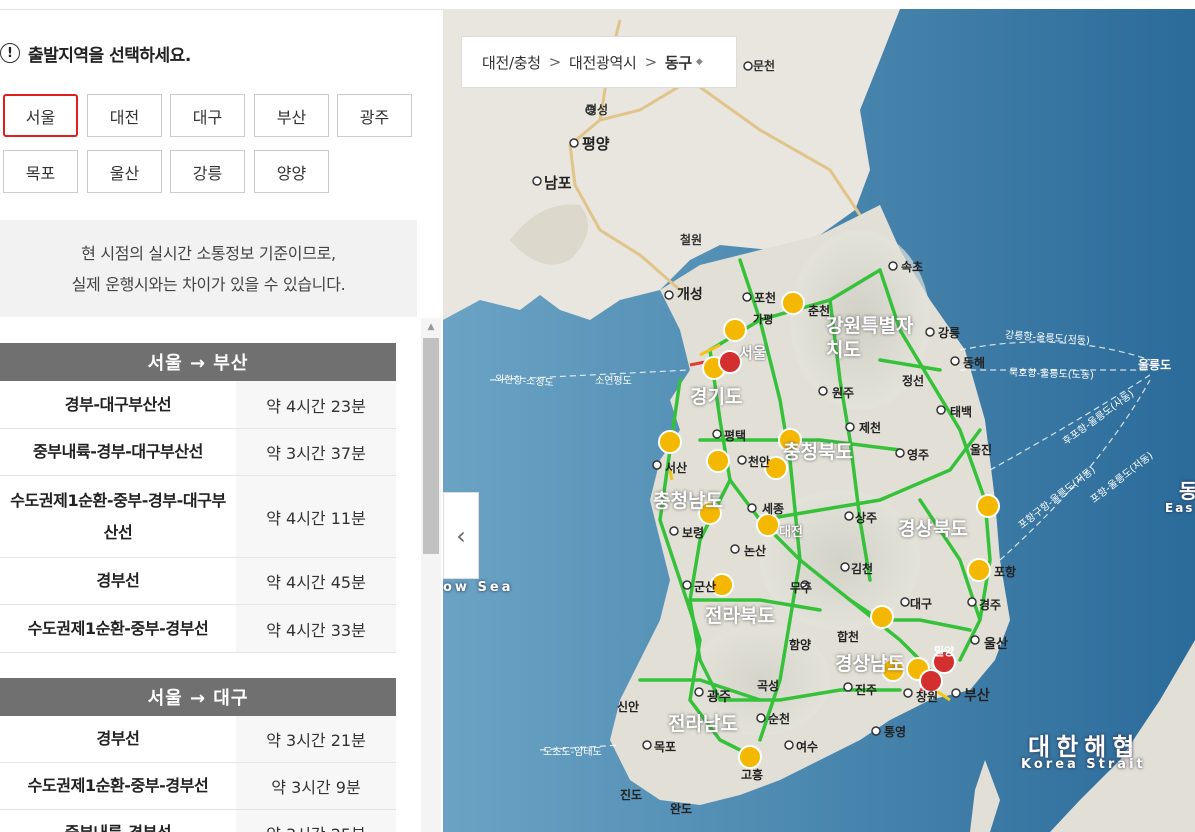 The width and height of the screenshot is (1195, 832). I want to click on map-province-label: 경기도, so click(716, 397).